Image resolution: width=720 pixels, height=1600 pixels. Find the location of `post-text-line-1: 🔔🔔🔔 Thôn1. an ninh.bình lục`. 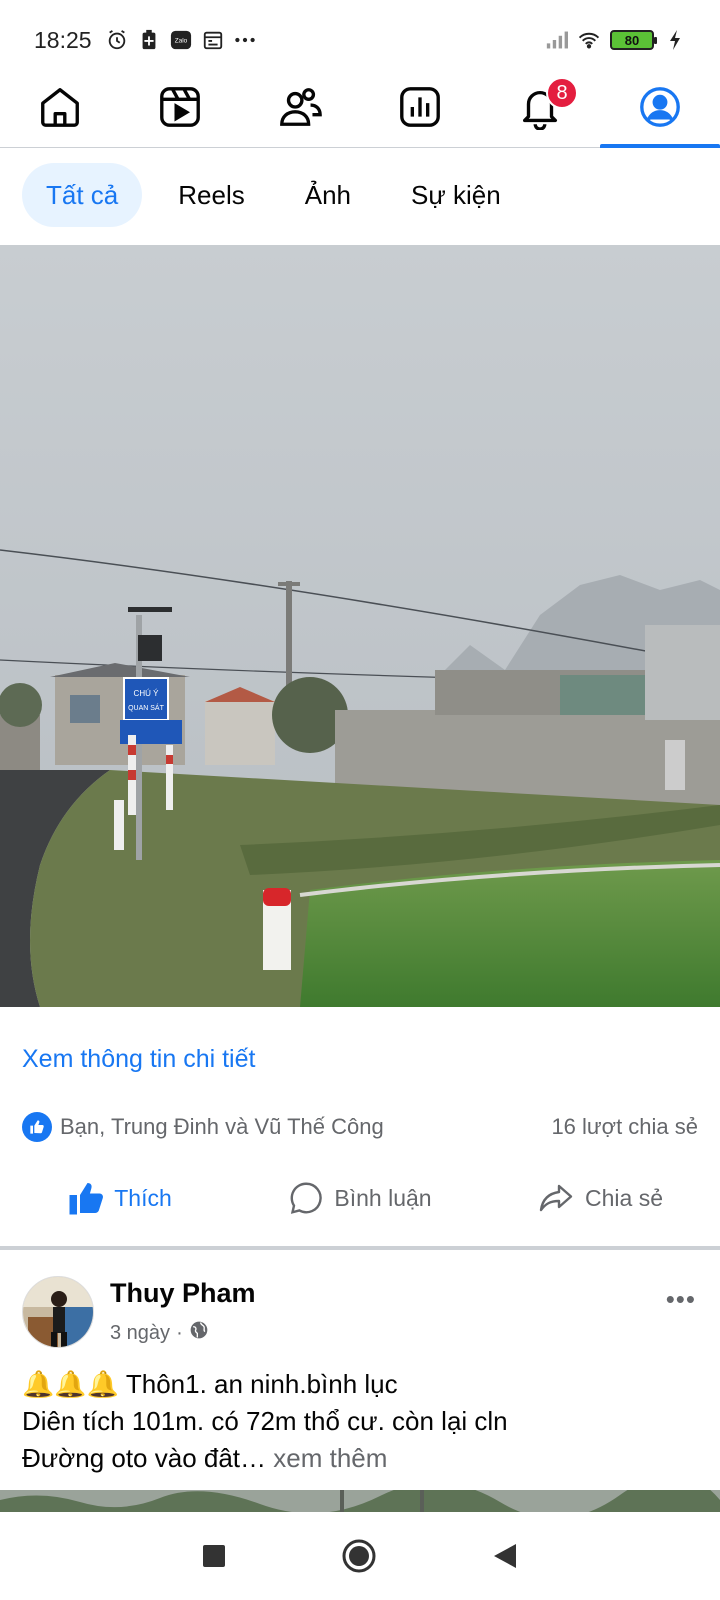

post-text-line-1: 🔔🔔🔔 Thôn1. an ninh.bình lục is located at coordinates (210, 1384).